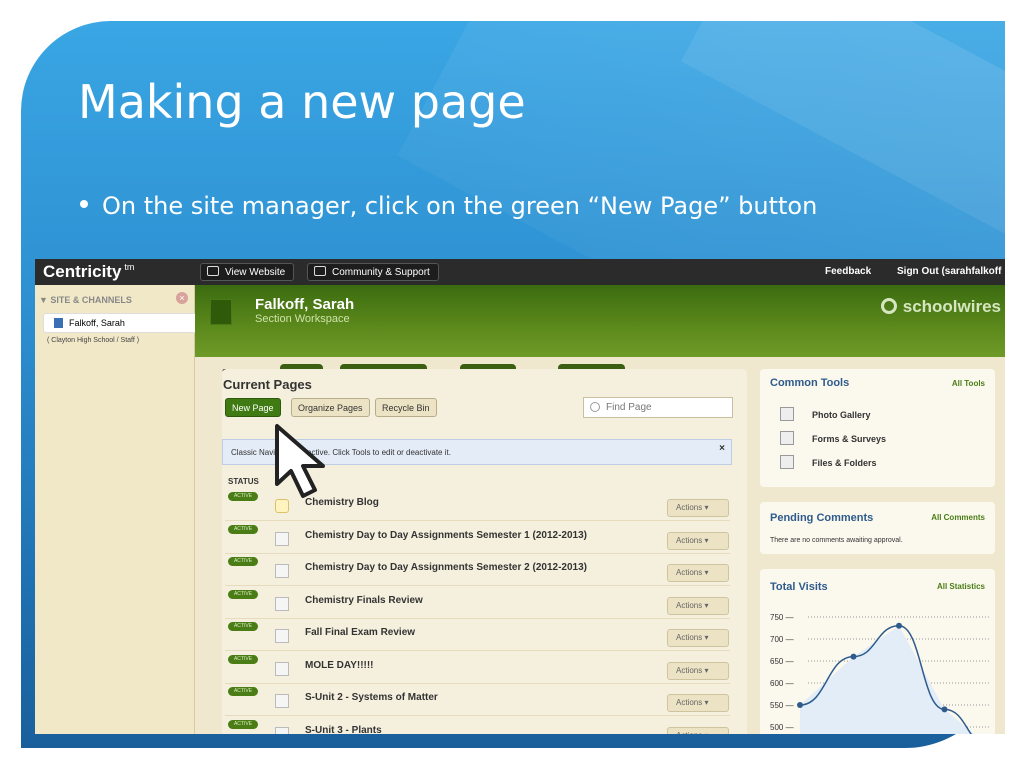 The height and width of the screenshot is (768, 1024). Describe the element at coordinates (888, 306) in the screenshot. I see `schoolwires-icon` at that location.